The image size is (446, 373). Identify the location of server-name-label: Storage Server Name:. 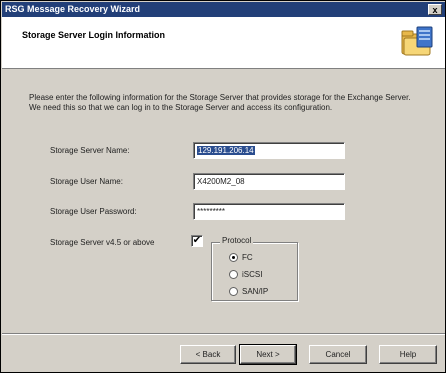
(90, 150).